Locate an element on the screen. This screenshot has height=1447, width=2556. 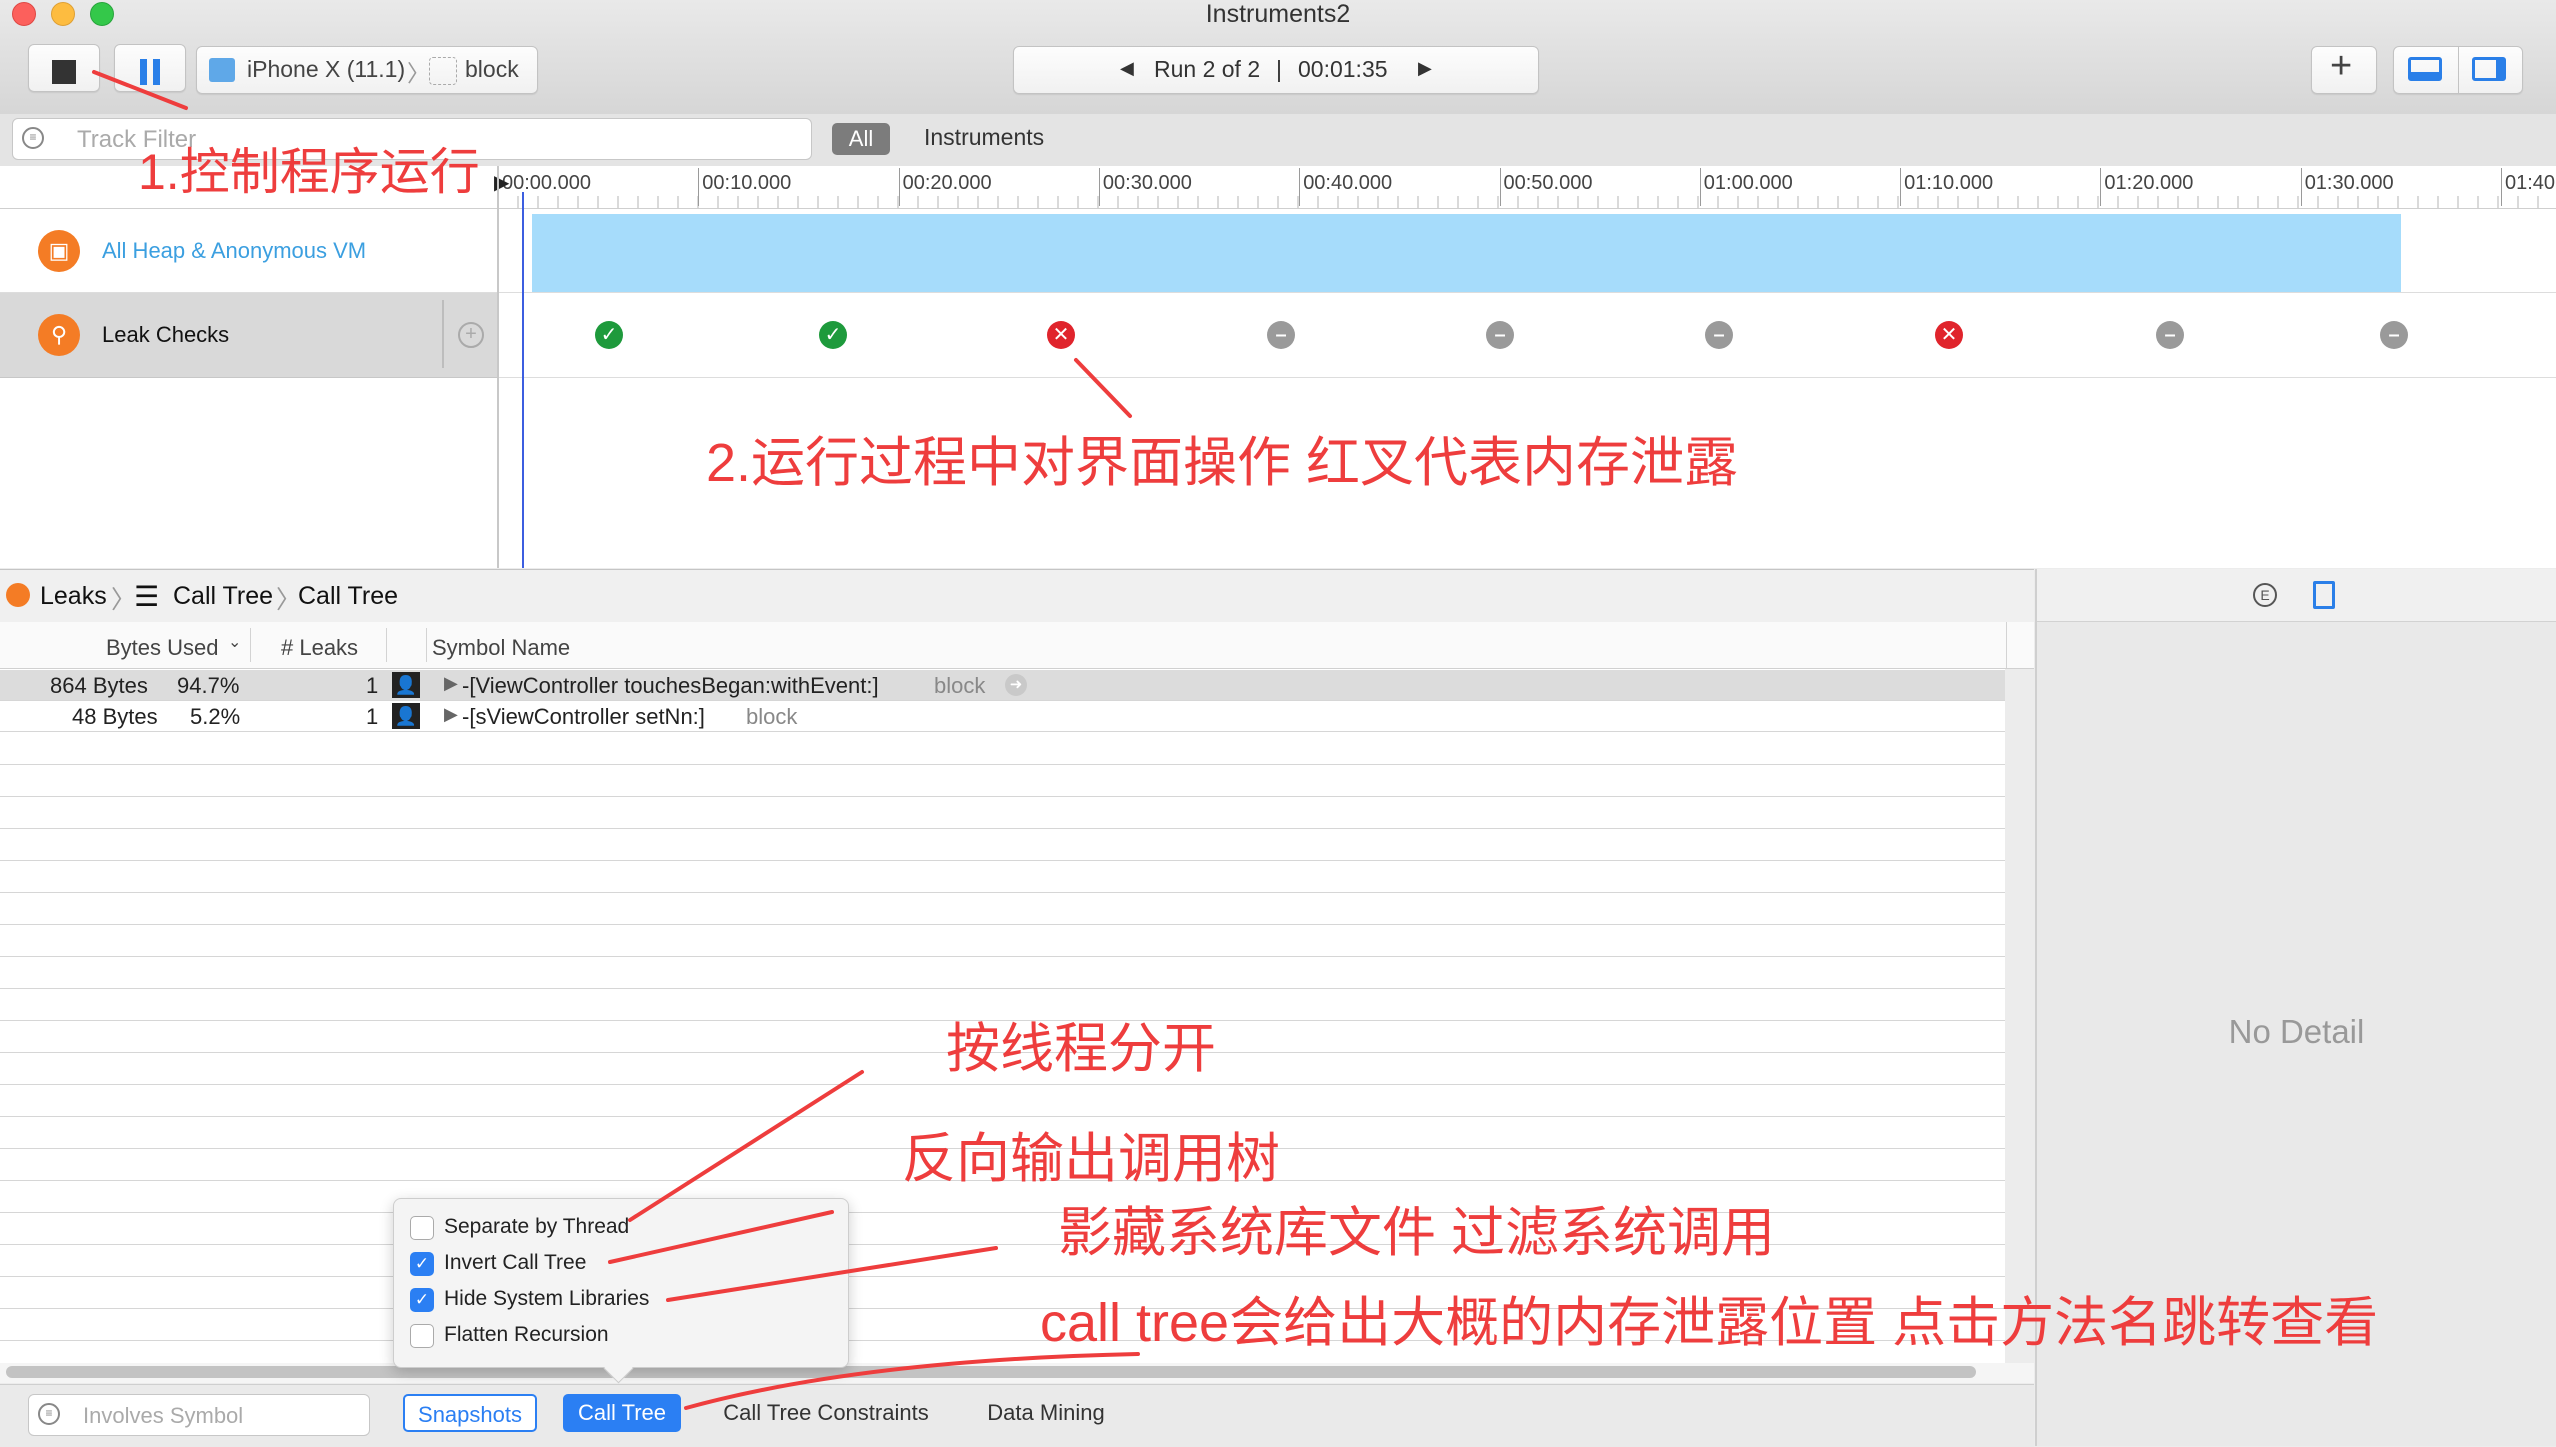
track-name-leaks: Leak Checks is located at coordinates (166, 334).